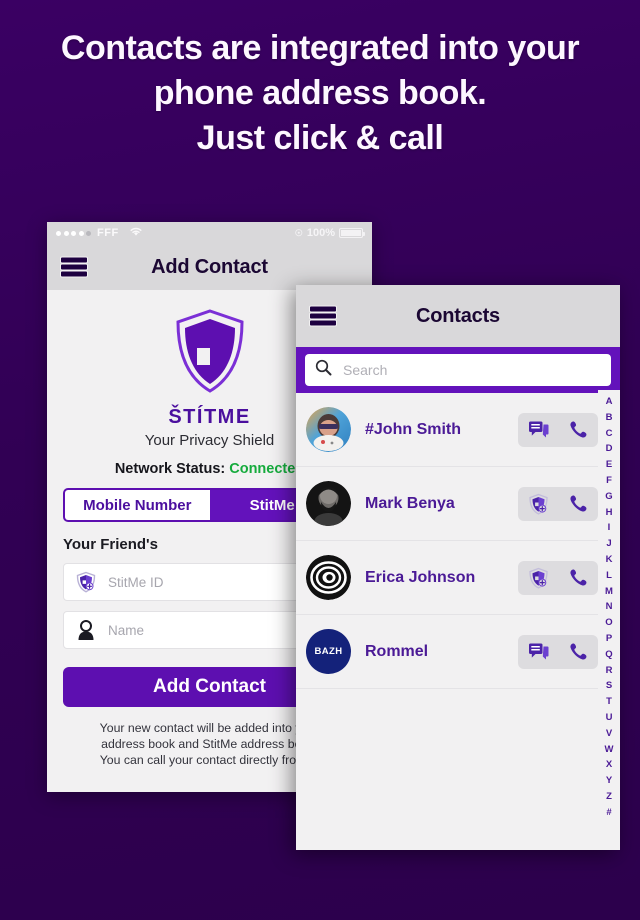 The height and width of the screenshot is (920, 640). Describe the element at coordinates (320, 138) in the screenshot. I see `headline-line-3: Just click & call` at that location.